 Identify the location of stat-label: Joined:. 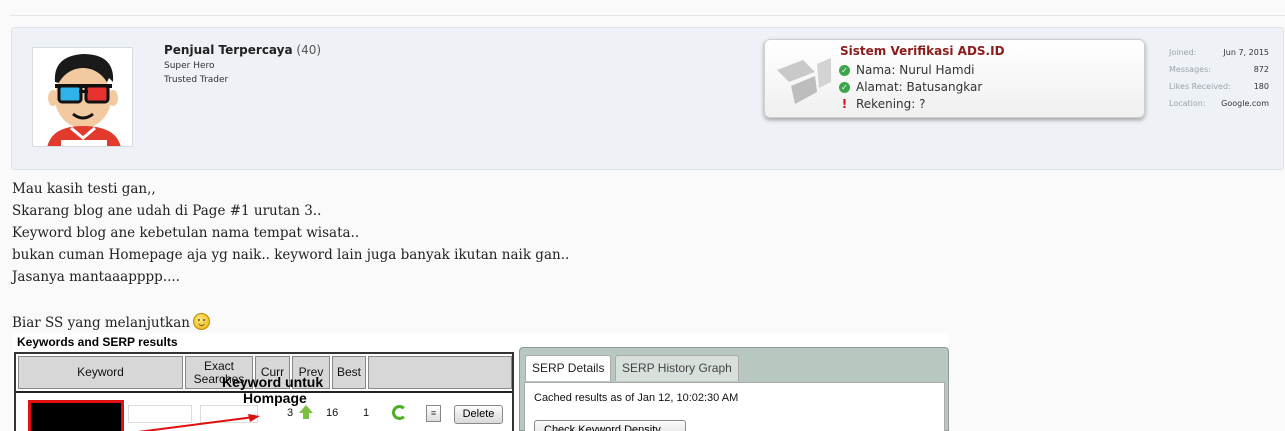
(1183, 52).